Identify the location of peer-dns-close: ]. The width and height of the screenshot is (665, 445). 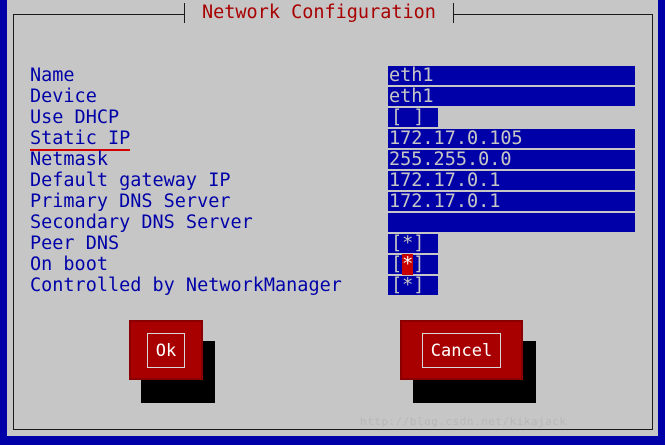
(419, 243).